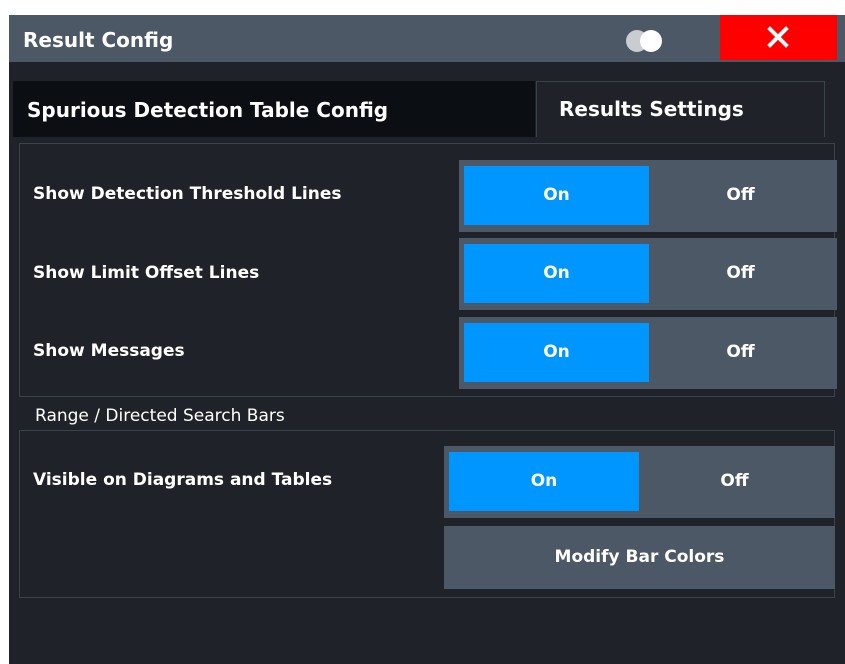 The width and height of the screenshot is (845, 664). I want to click on dialog-title: Result Config, so click(98, 40).